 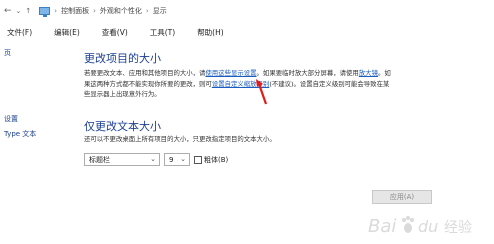 I want to click on apply-button: 应用(A), so click(x=402, y=197).